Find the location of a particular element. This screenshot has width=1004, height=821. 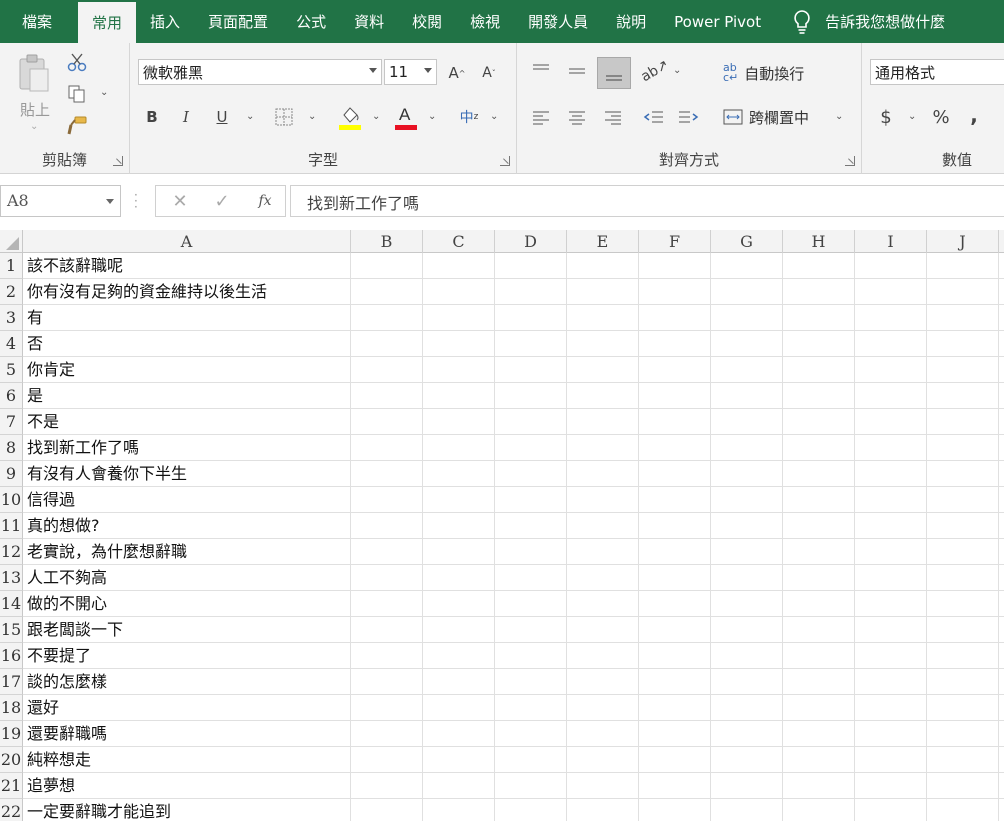

underline-dropdown-icon: ⌄ is located at coordinates (250, 116).